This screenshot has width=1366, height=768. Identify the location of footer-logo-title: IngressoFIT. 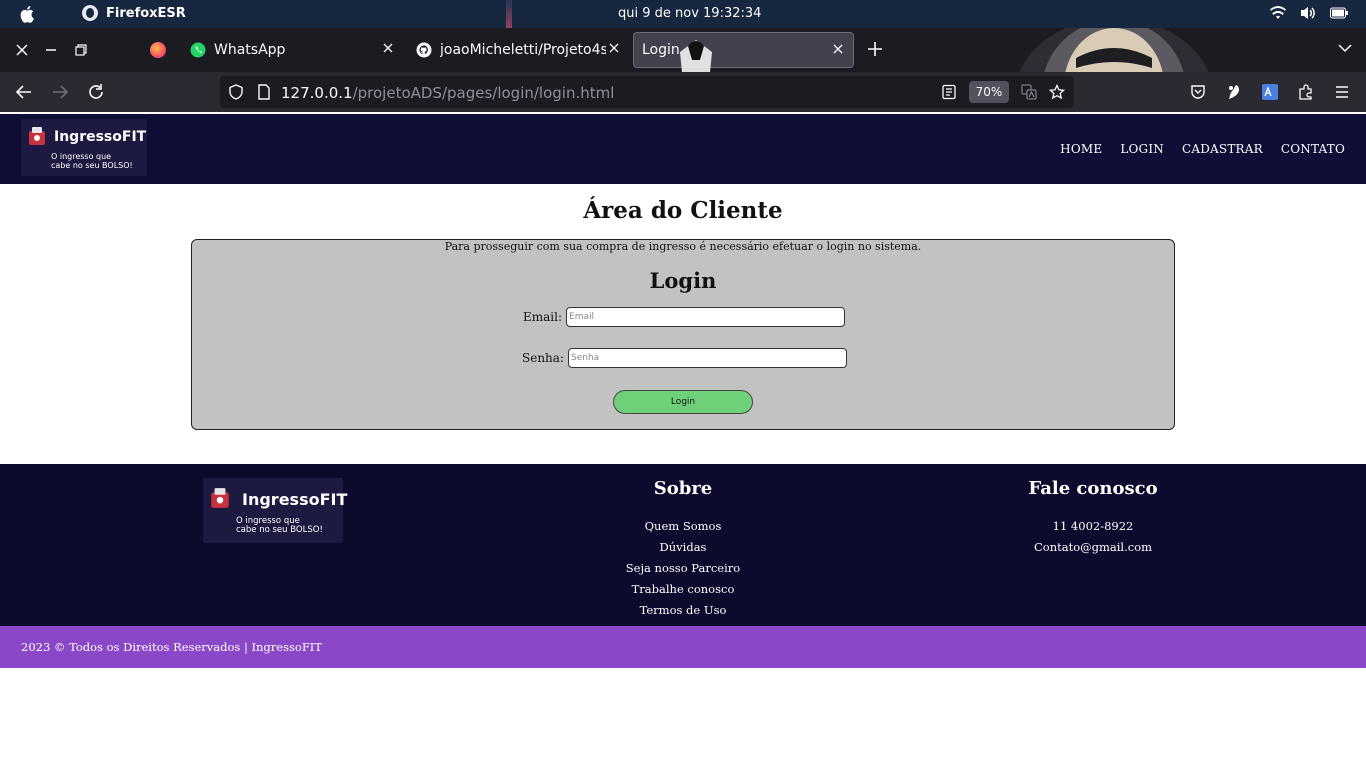
(295, 499).